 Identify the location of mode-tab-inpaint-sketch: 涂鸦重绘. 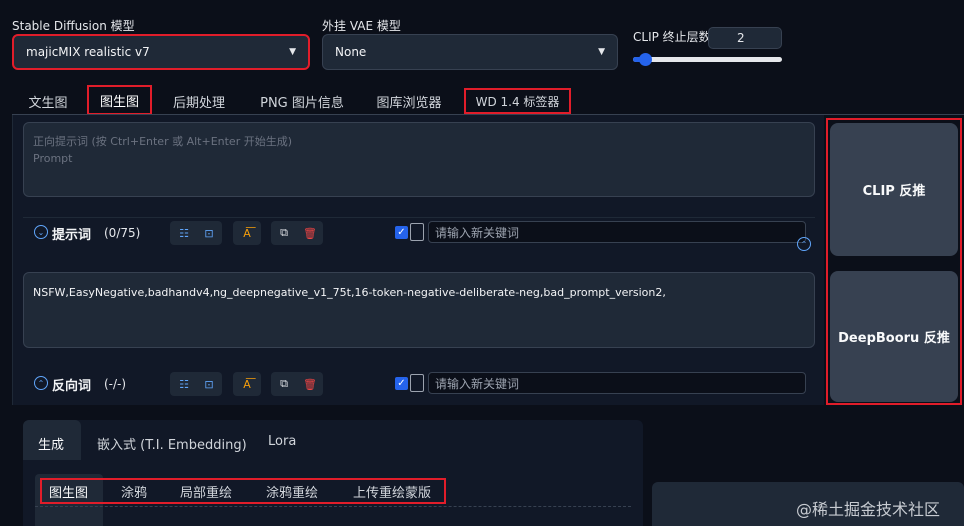
(292, 491).